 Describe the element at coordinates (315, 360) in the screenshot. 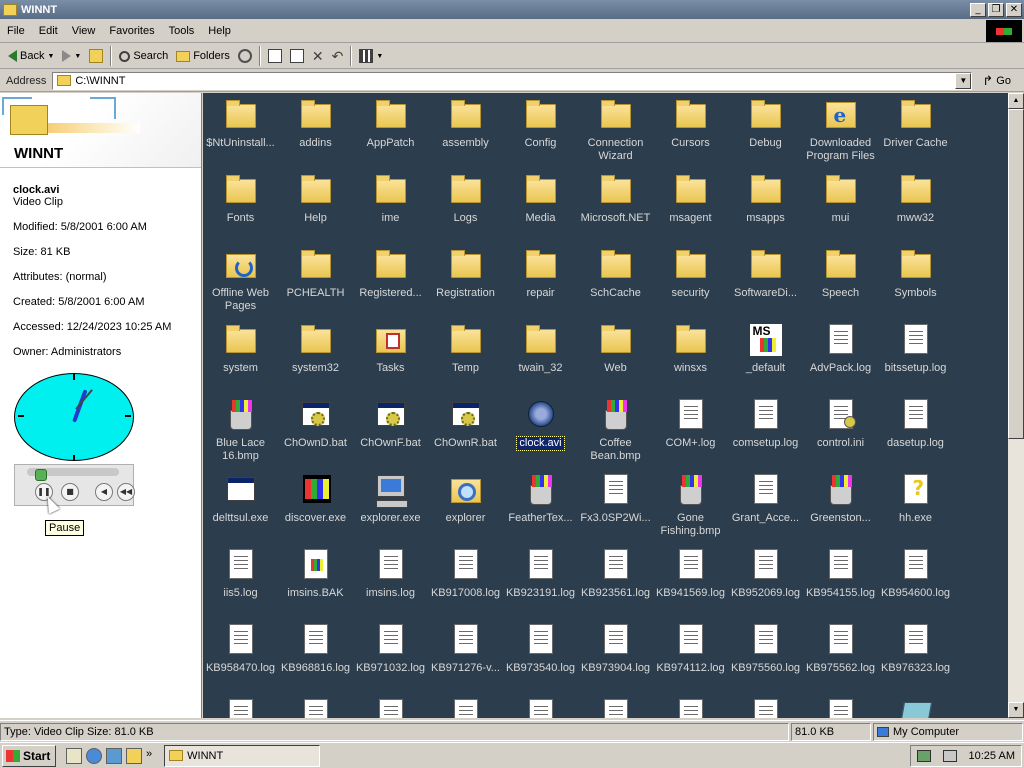

I see `file-item: system32` at that location.